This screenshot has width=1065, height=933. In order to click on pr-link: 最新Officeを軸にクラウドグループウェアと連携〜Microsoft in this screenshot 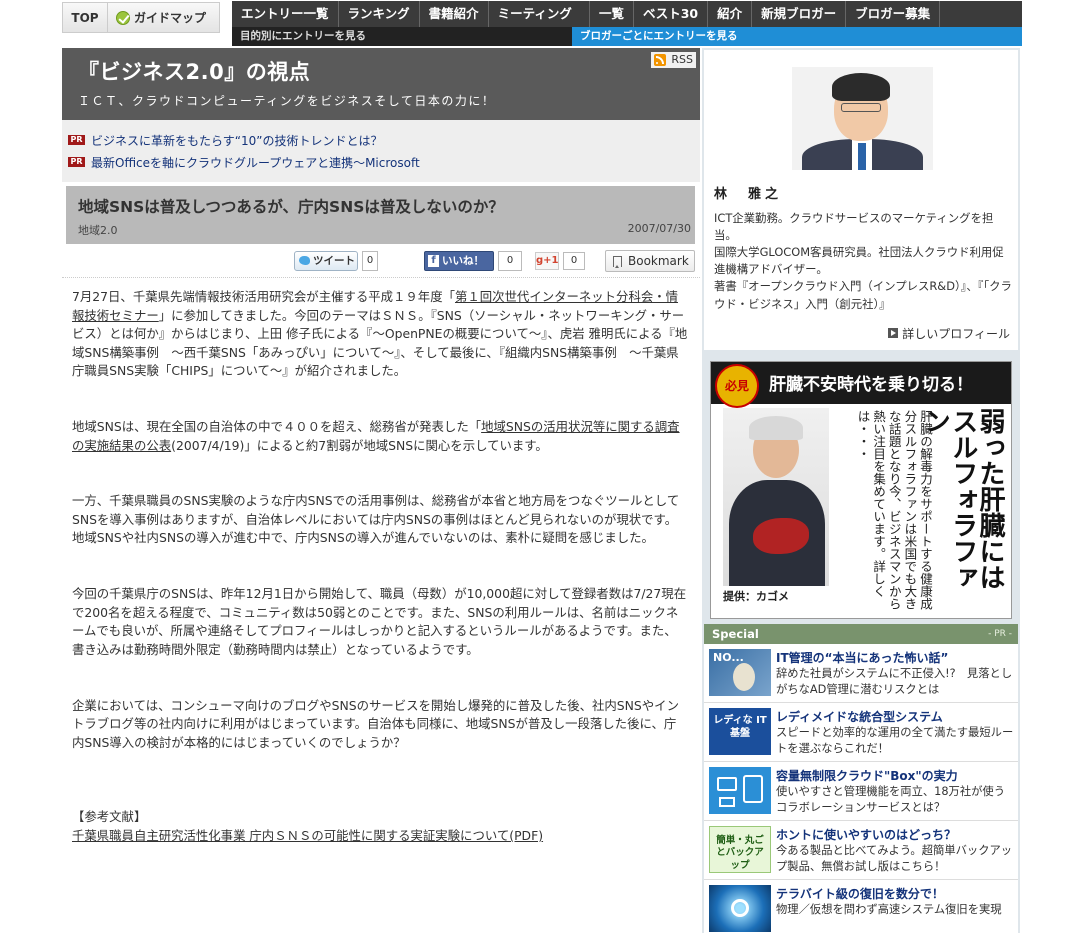, I will do `click(255, 162)`.